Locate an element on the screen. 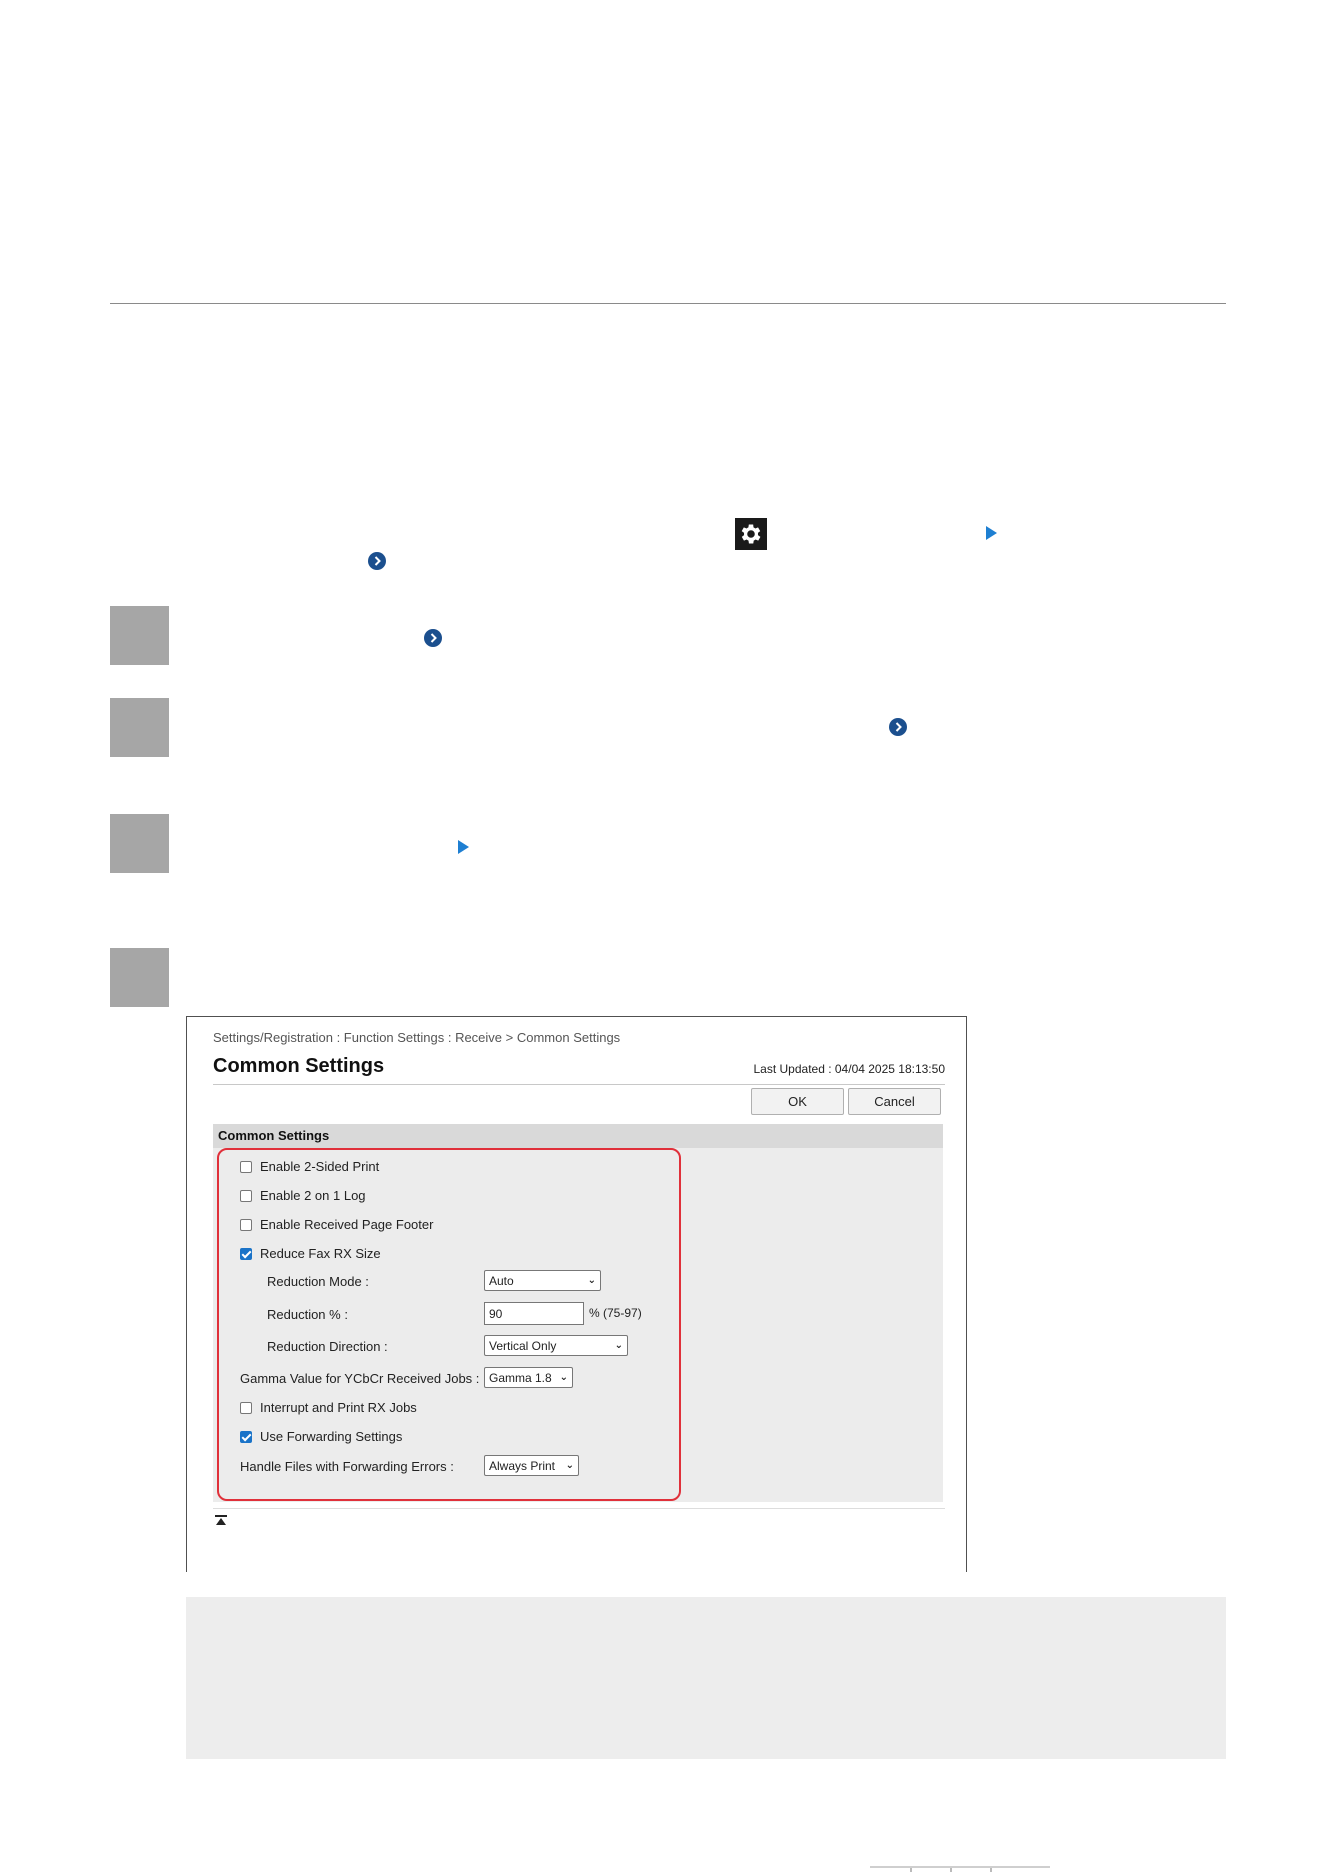 The height and width of the screenshot is (1872, 1324). page-title: Common Settings is located at coordinates (299, 1066).